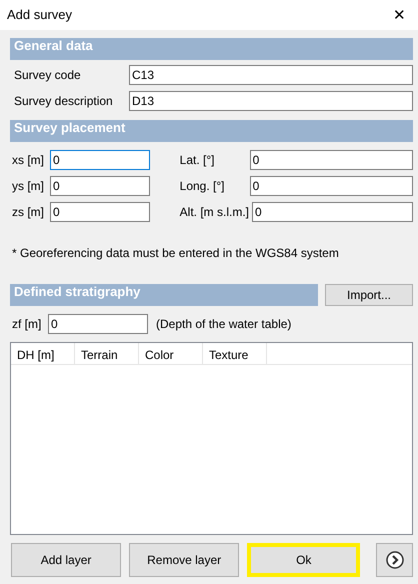 Image resolution: width=418 pixels, height=584 pixels. I want to click on column-header: Terrain, so click(107, 354).